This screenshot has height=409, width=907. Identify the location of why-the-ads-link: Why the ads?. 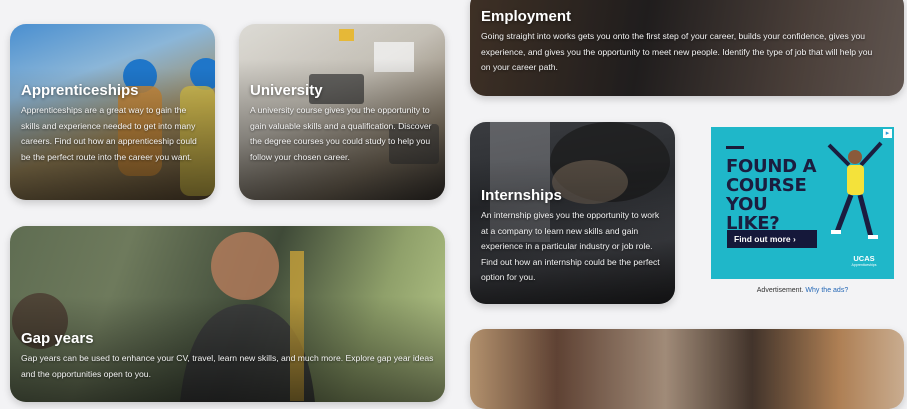
(826, 290).